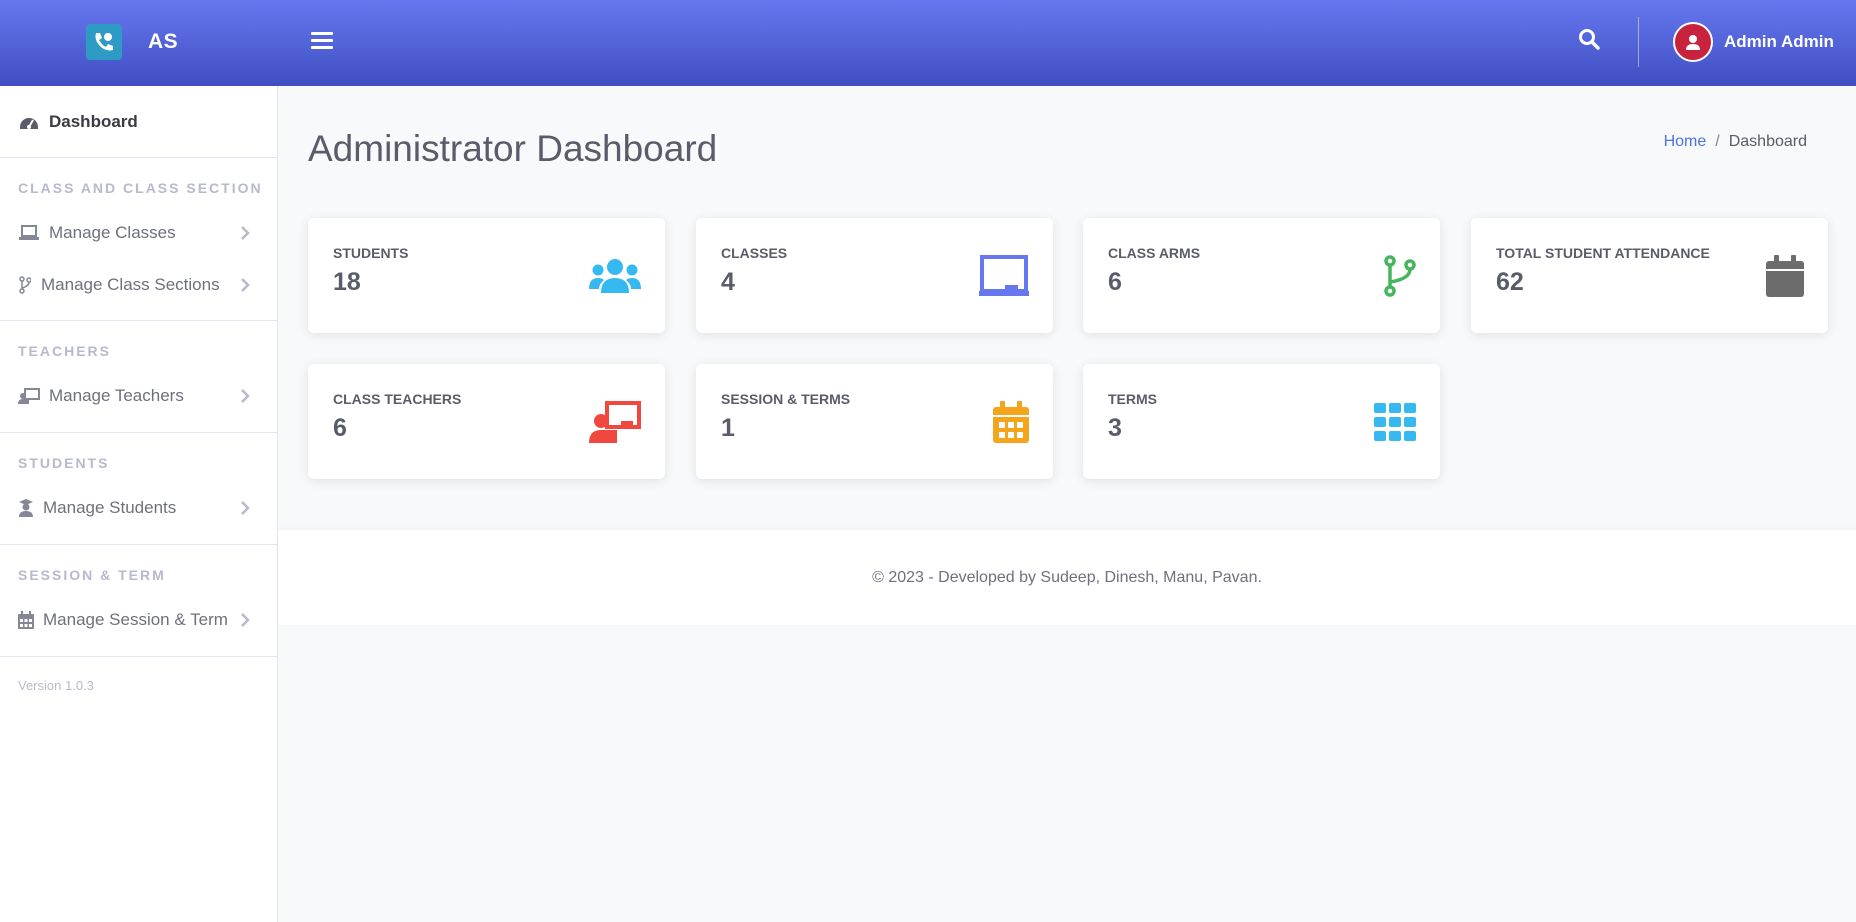 The width and height of the screenshot is (1856, 922). What do you see at coordinates (65, 351) in the screenshot?
I see `sidebar-heading-teachers: TEACHERS` at bounding box center [65, 351].